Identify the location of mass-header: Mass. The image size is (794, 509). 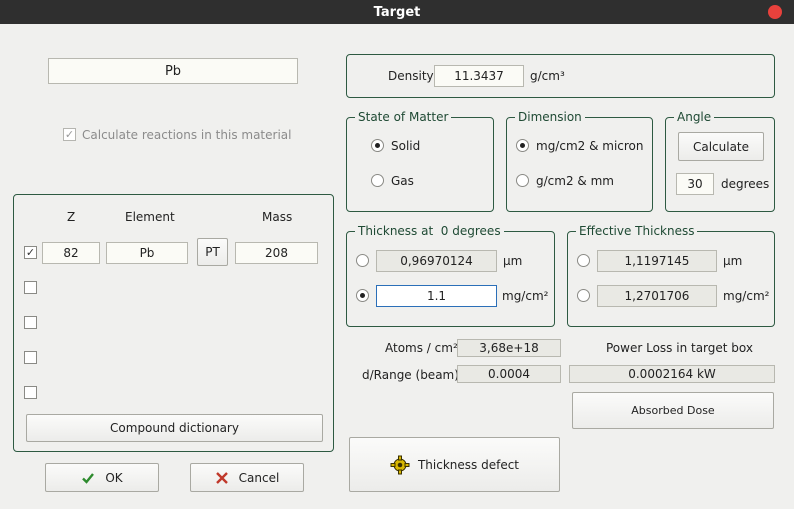
(277, 217).